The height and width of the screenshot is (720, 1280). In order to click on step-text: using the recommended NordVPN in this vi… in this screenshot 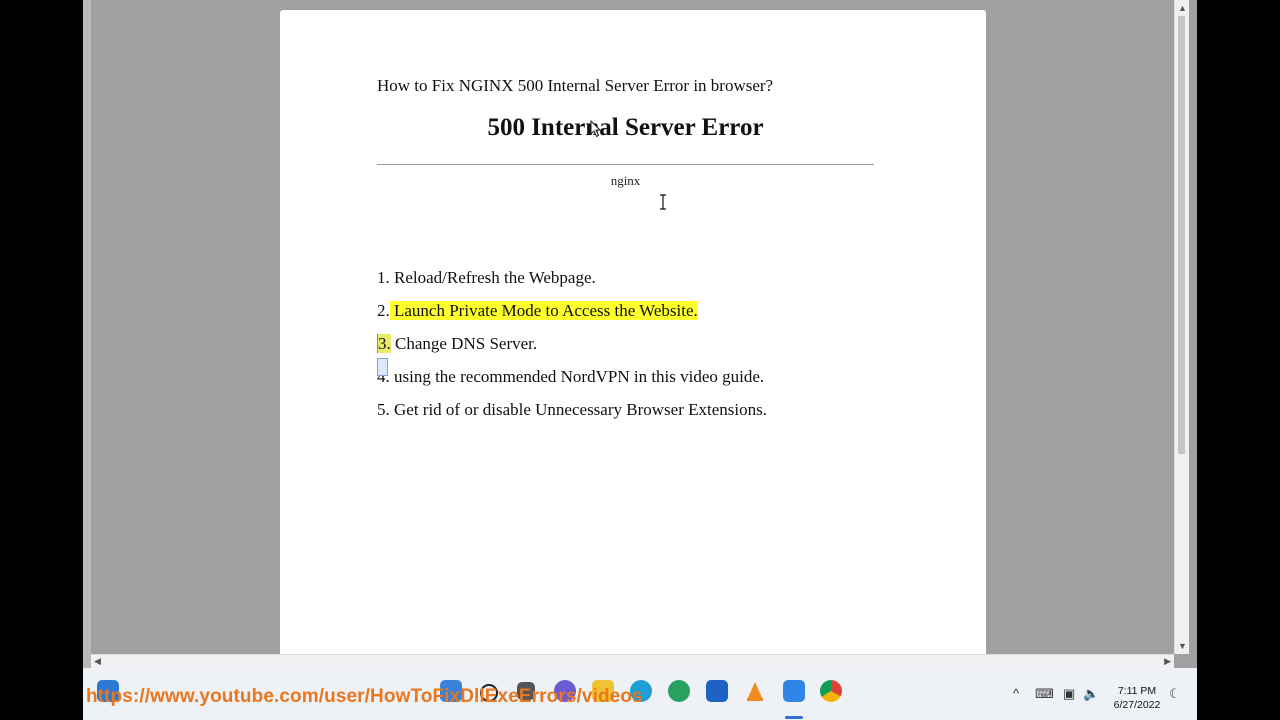, I will do `click(579, 376)`.